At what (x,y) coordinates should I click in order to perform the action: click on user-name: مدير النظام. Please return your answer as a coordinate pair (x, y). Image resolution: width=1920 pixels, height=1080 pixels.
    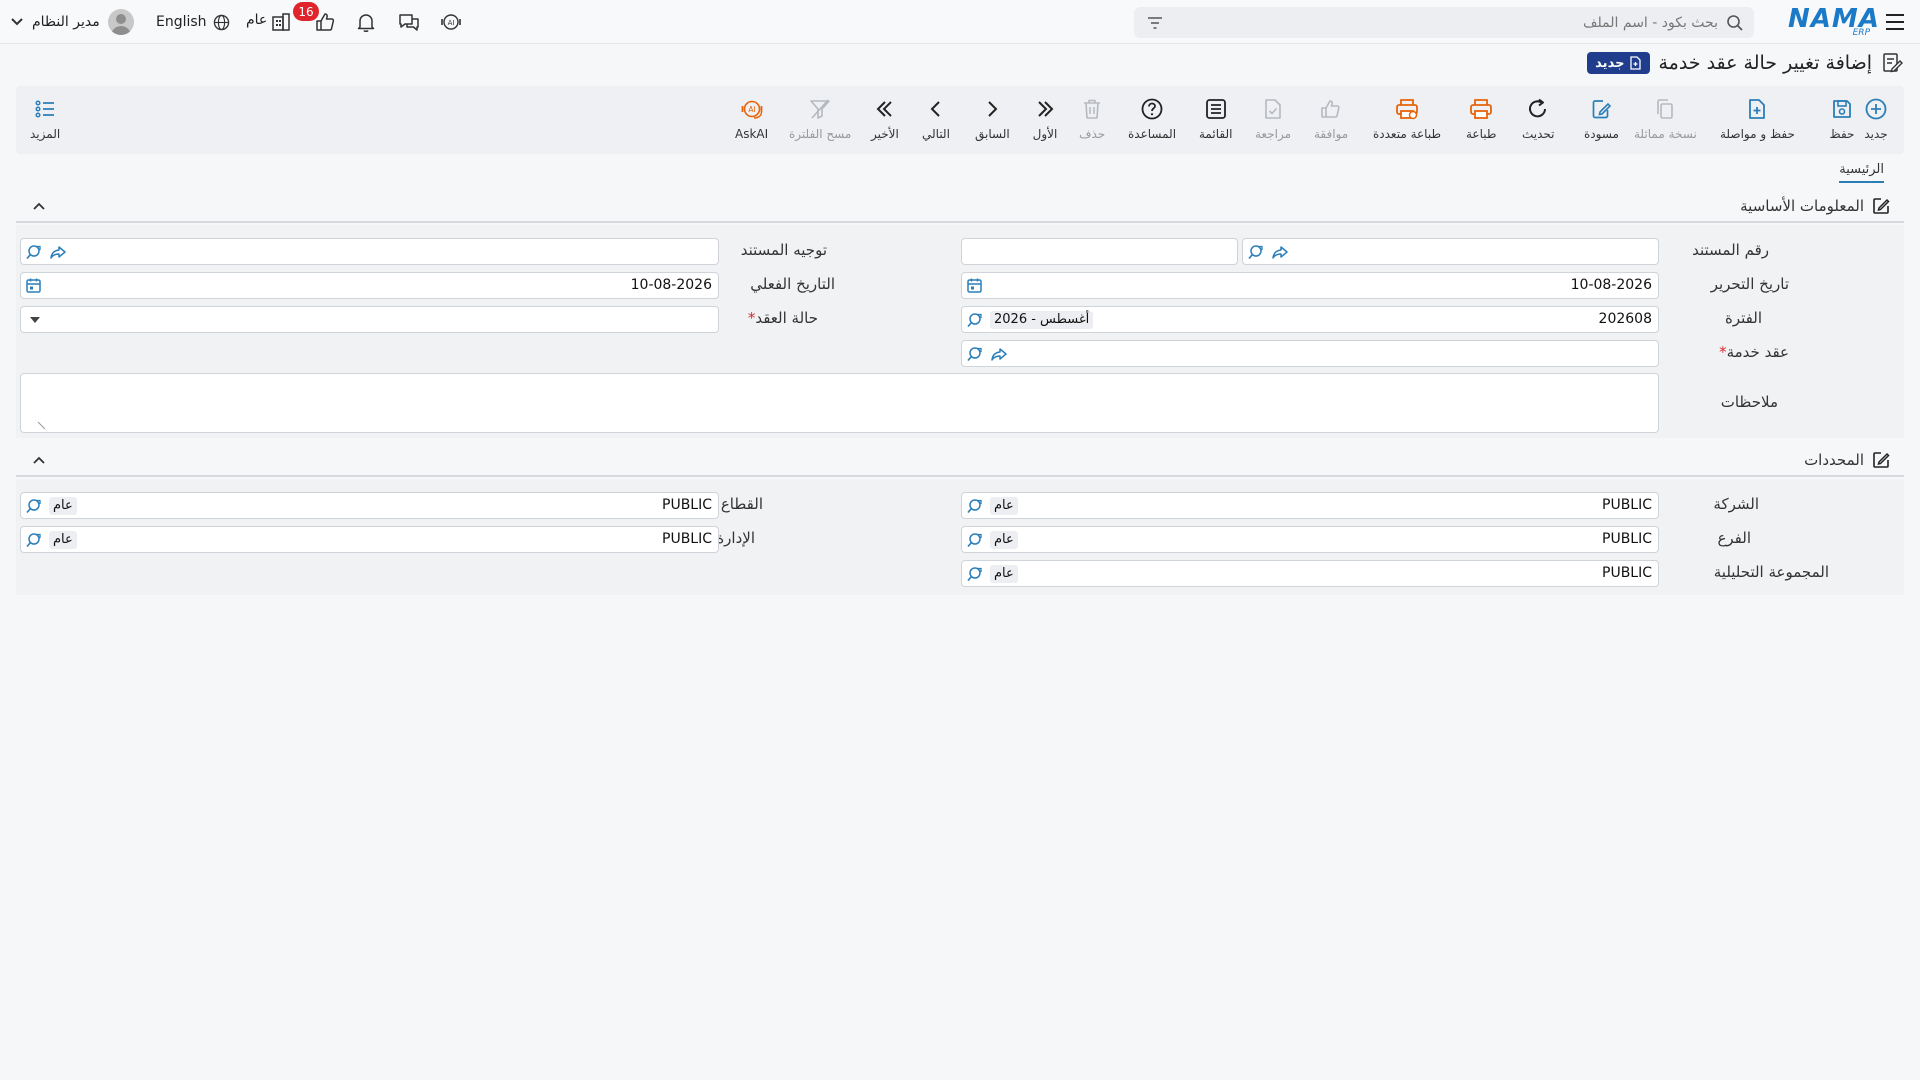
    Looking at the image, I should click on (66, 22).